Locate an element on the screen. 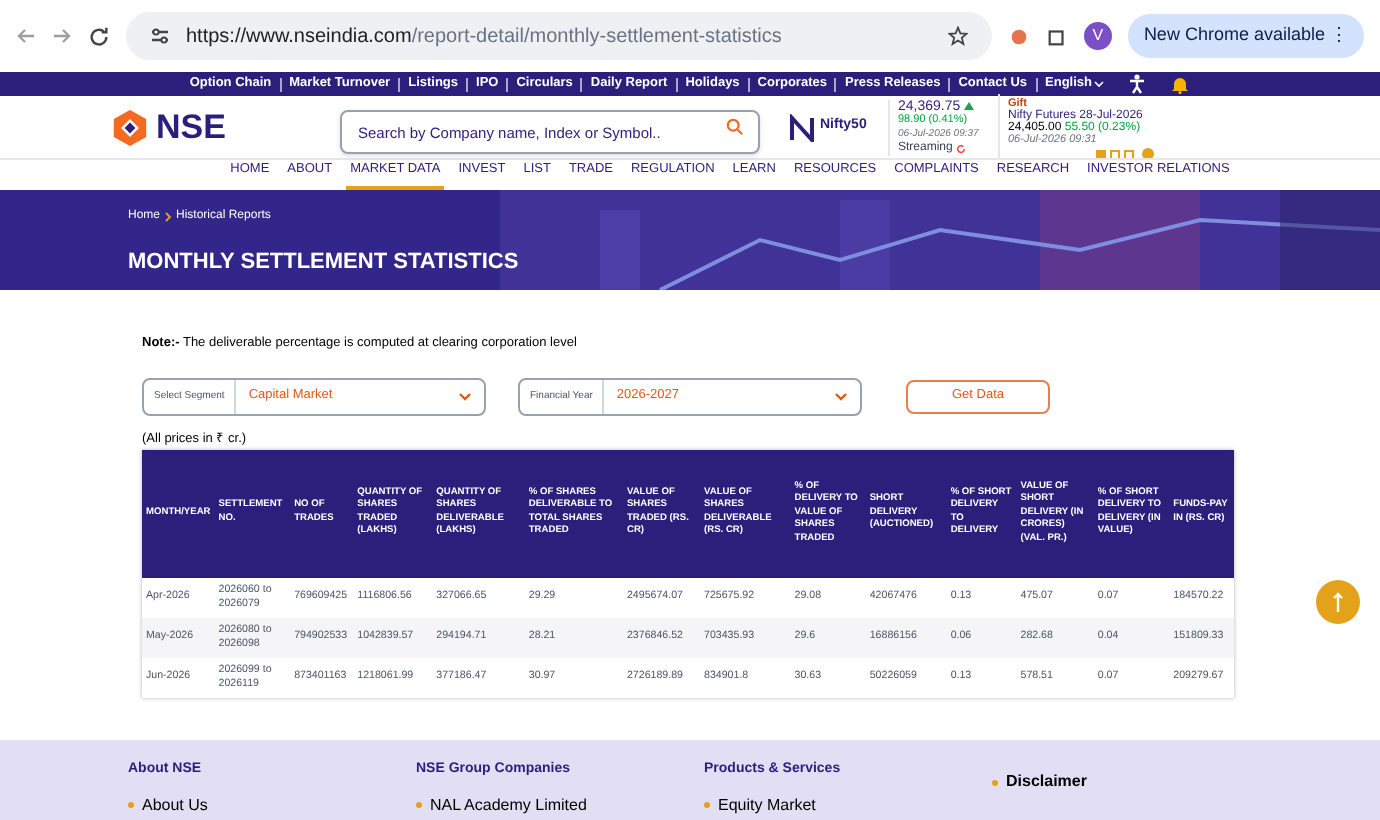 This screenshot has width=1380, height=820. arrow-up-icon is located at coordinates (1338, 602).